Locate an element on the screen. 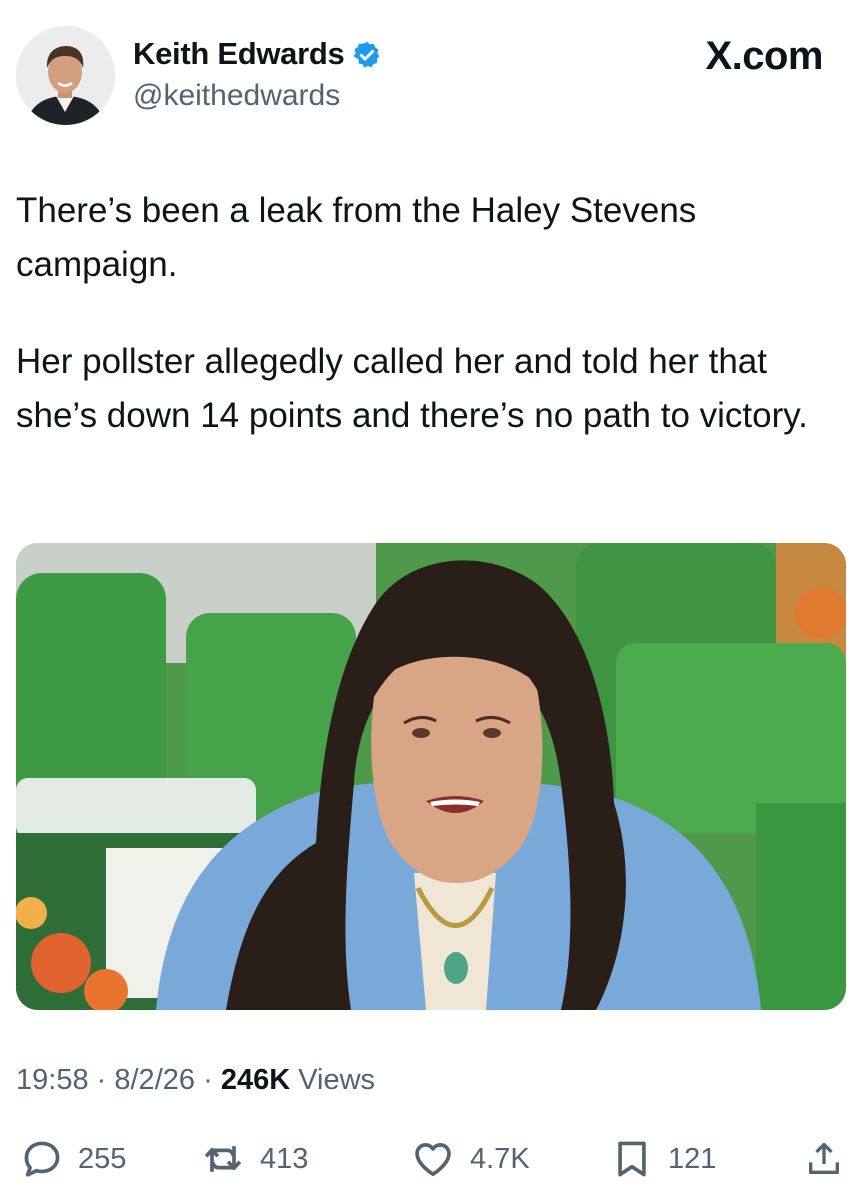 This screenshot has height=1200, width=859. bookmark-button: 121 is located at coordinates (663, 1159).